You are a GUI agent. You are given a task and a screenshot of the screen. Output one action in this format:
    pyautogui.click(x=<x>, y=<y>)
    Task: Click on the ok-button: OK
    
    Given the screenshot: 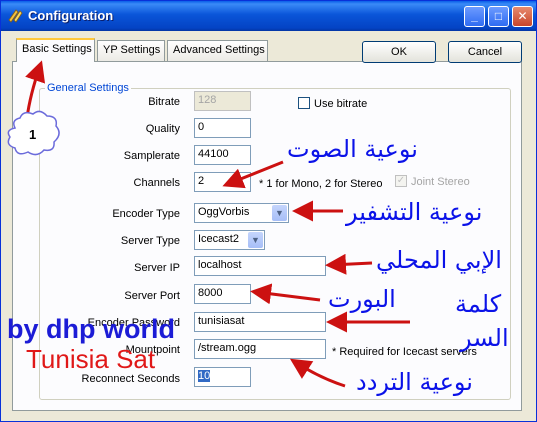 What is the action you would take?
    pyautogui.click(x=399, y=52)
    